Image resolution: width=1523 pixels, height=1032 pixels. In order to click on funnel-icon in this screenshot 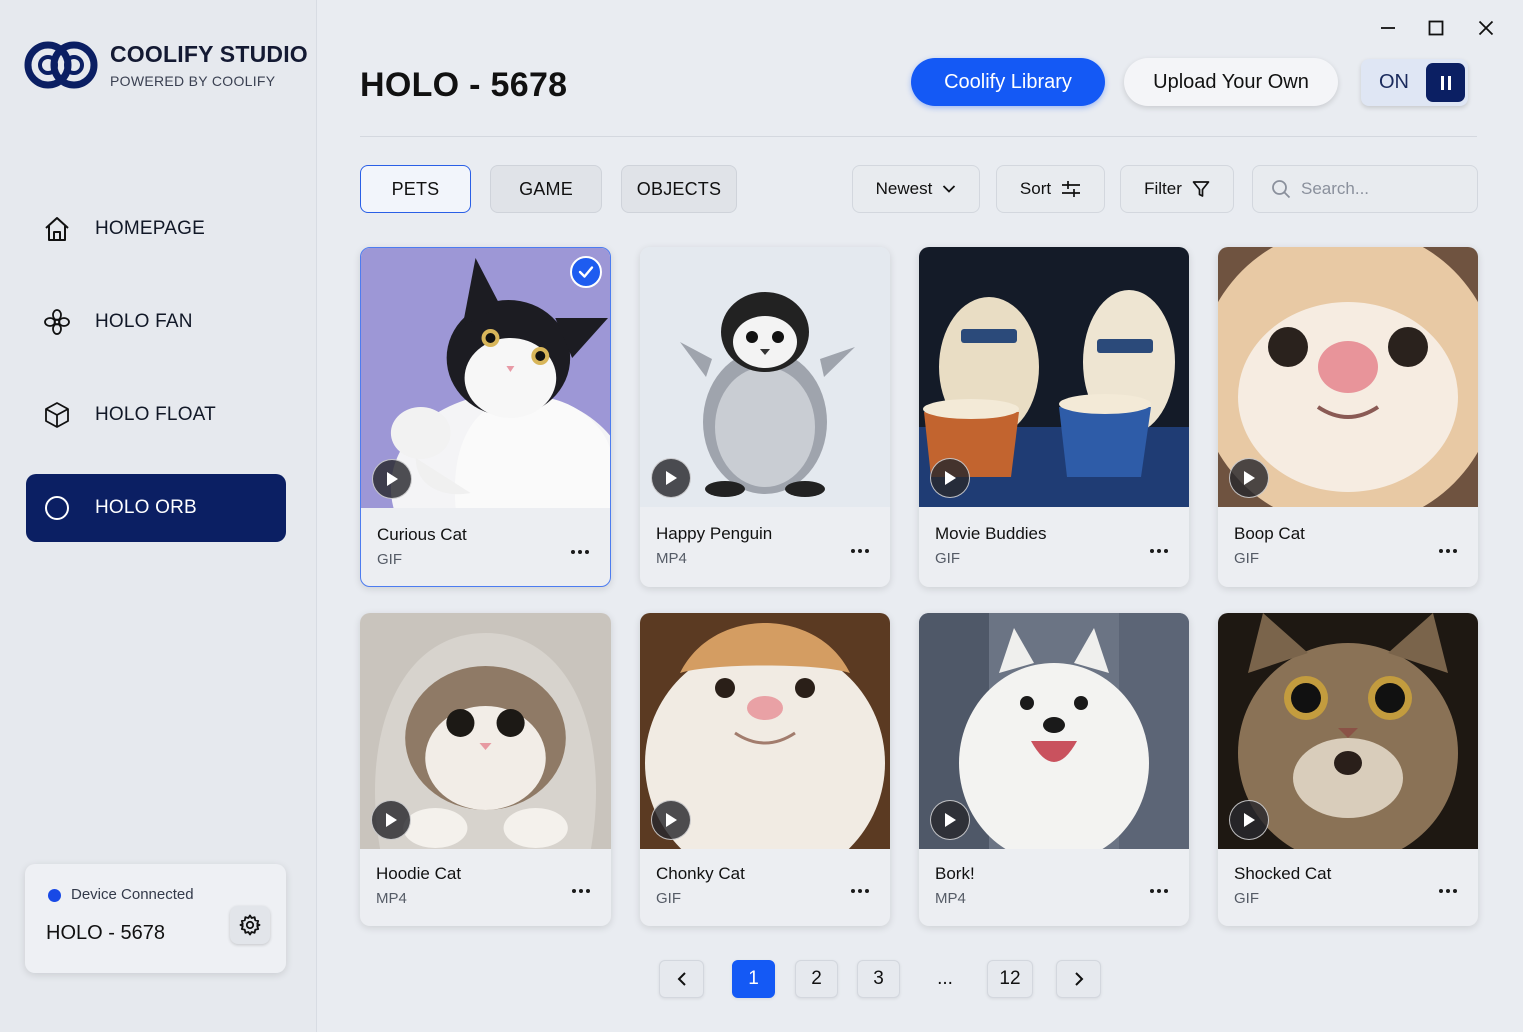, I will do `click(1201, 189)`.